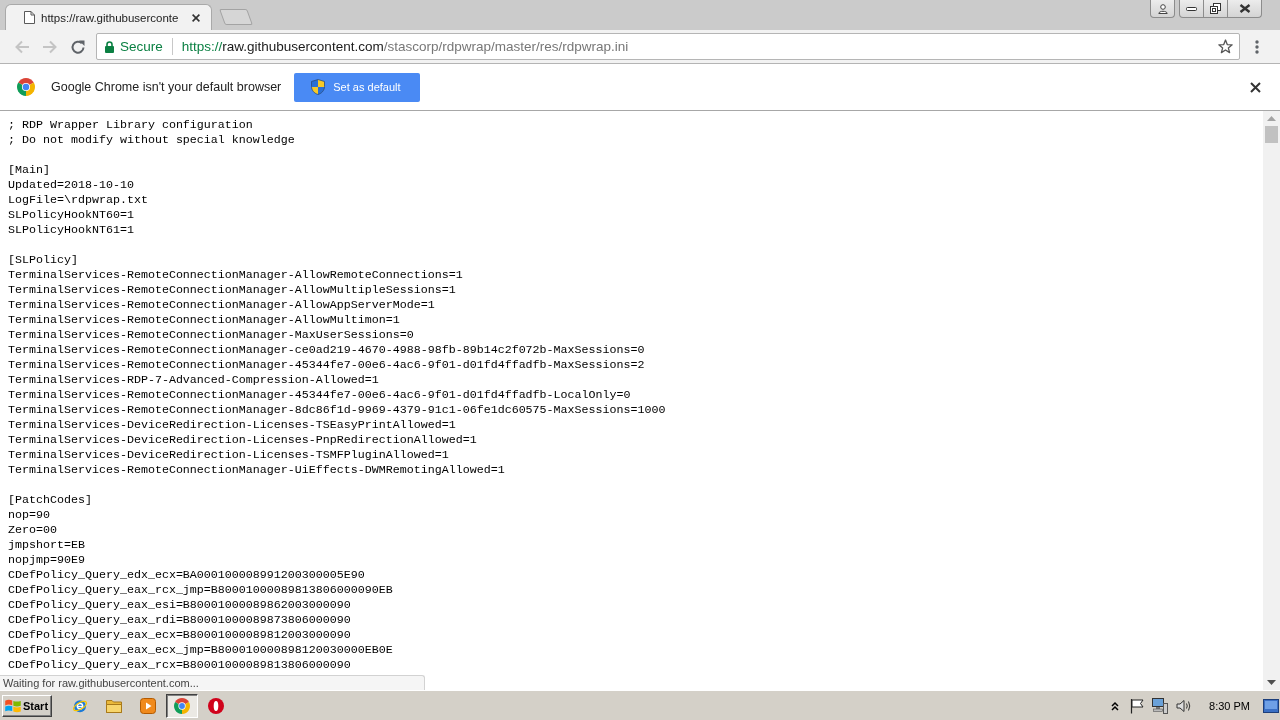  Describe the element at coordinates (232, 425) in the screenshot. I see `text-line: TerminalServices-DeviceRedirection-Licenses-TSEasyPrintAllowed=1` at that location.